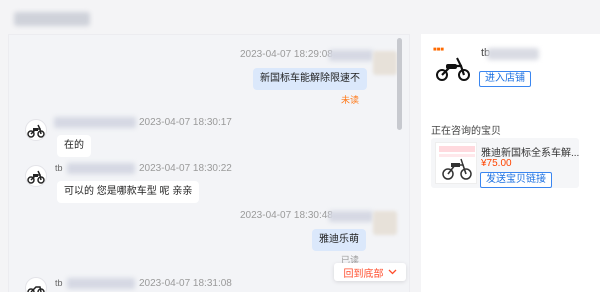  I want to click on message-bubble-outgoing: 雅迪乐萌, so click(339, 240).